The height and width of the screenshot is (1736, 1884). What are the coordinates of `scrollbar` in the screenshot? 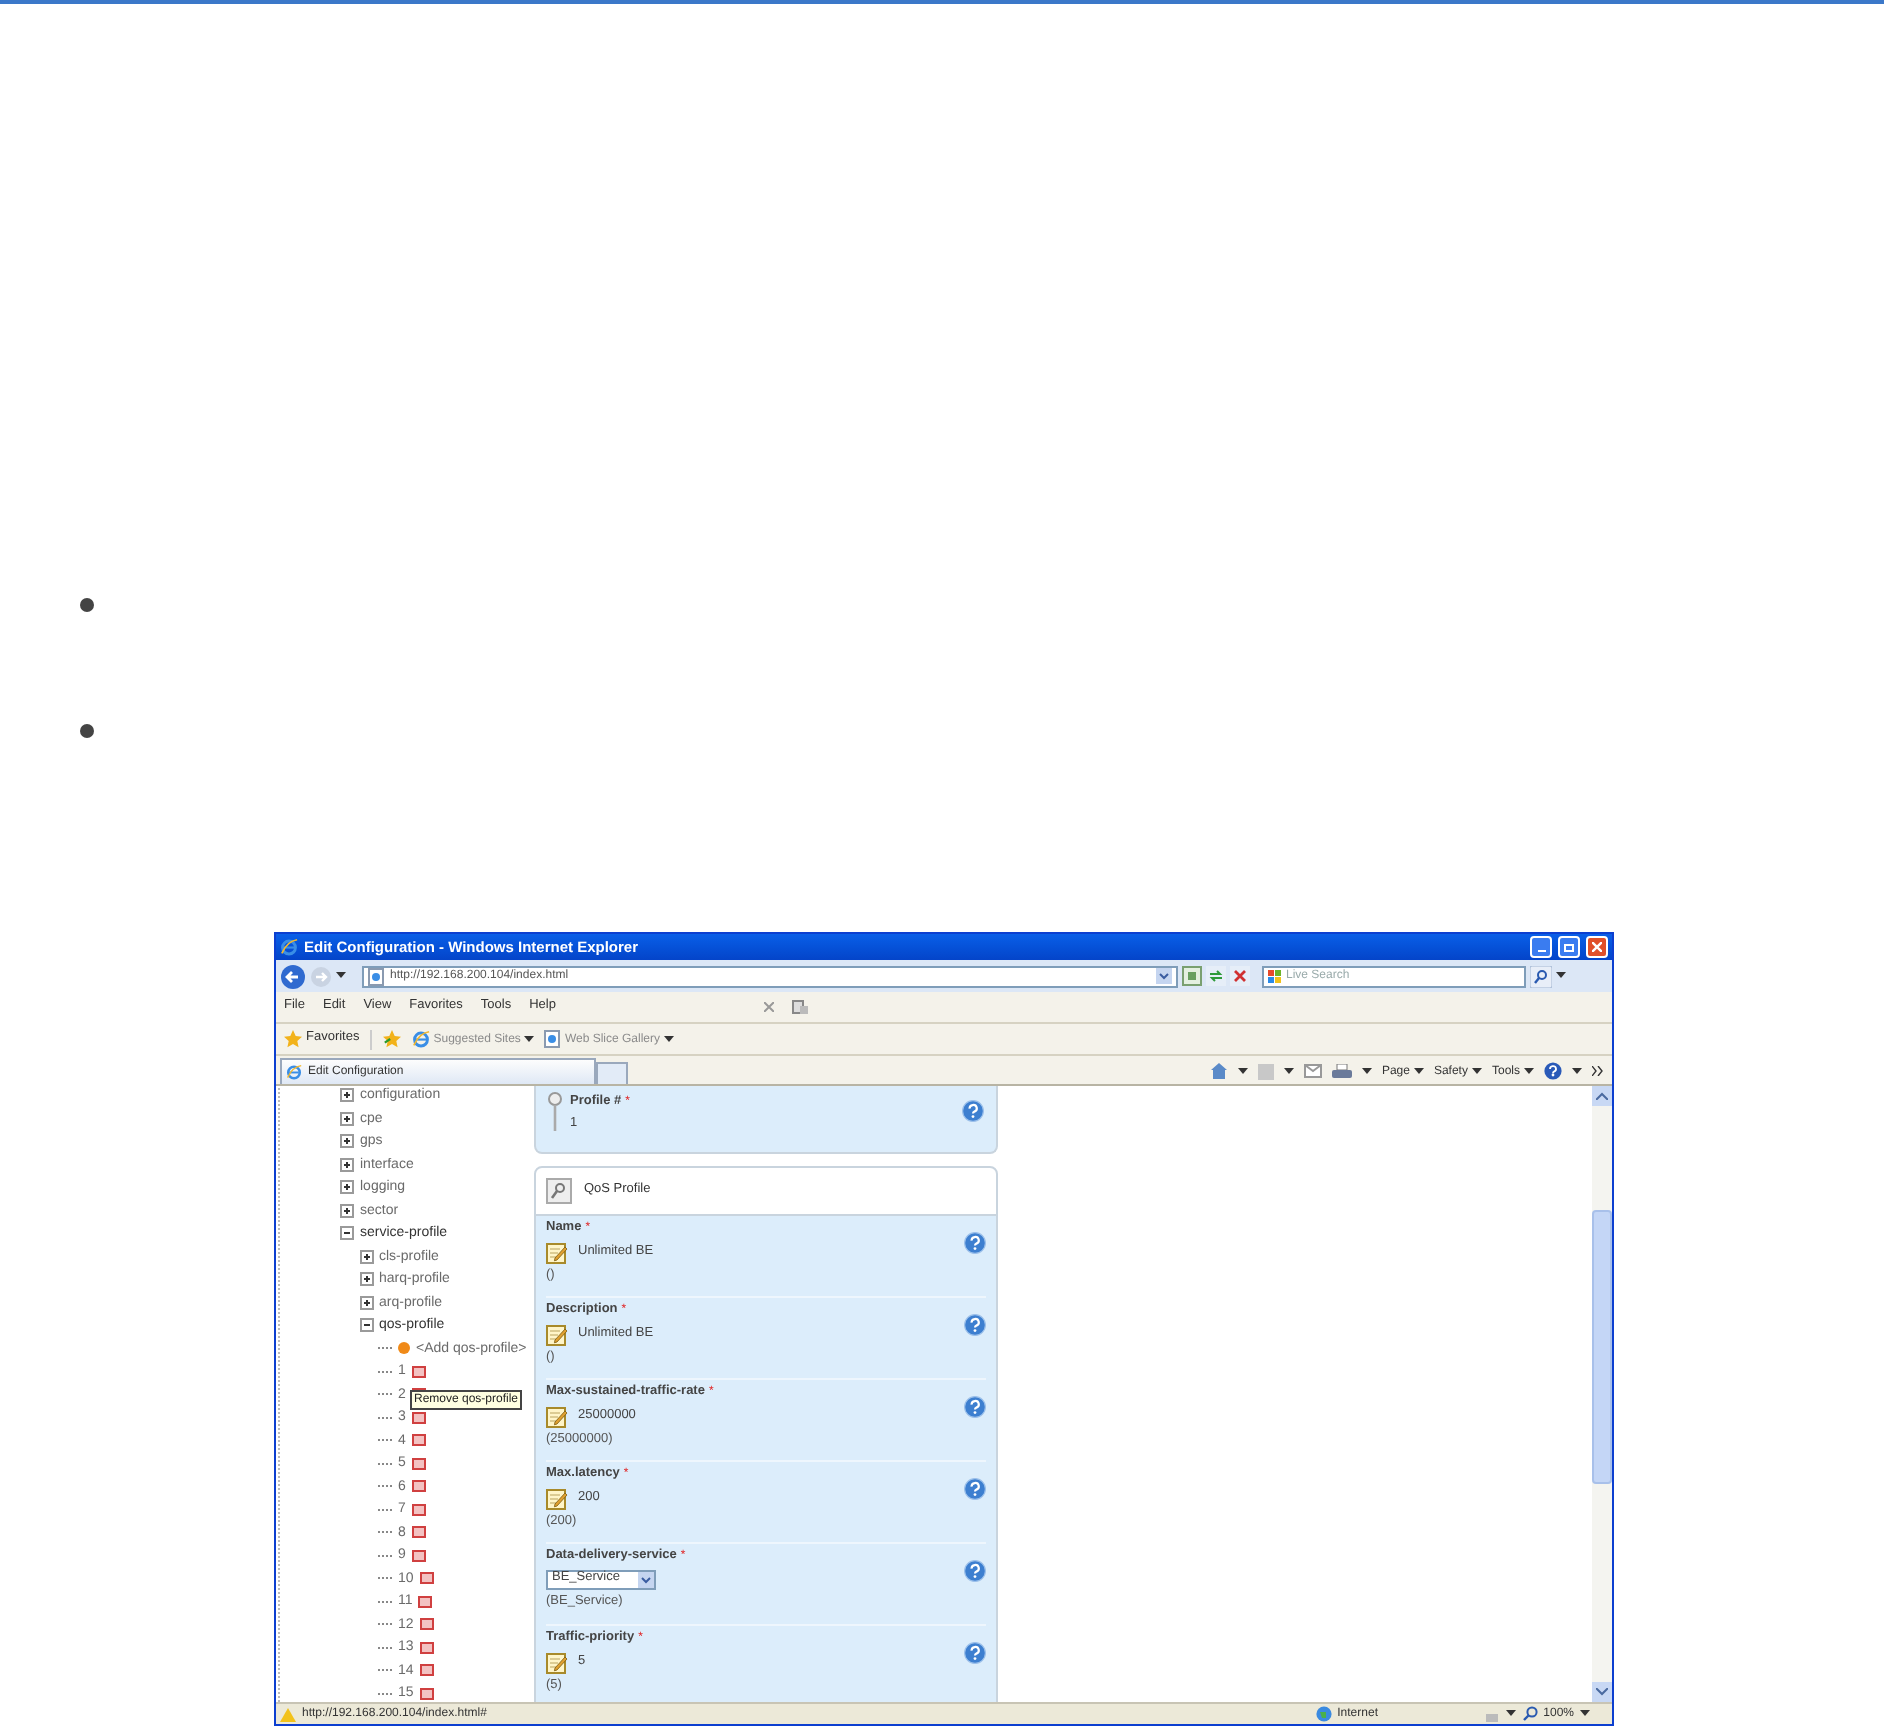 It's located at (1602, 1394).